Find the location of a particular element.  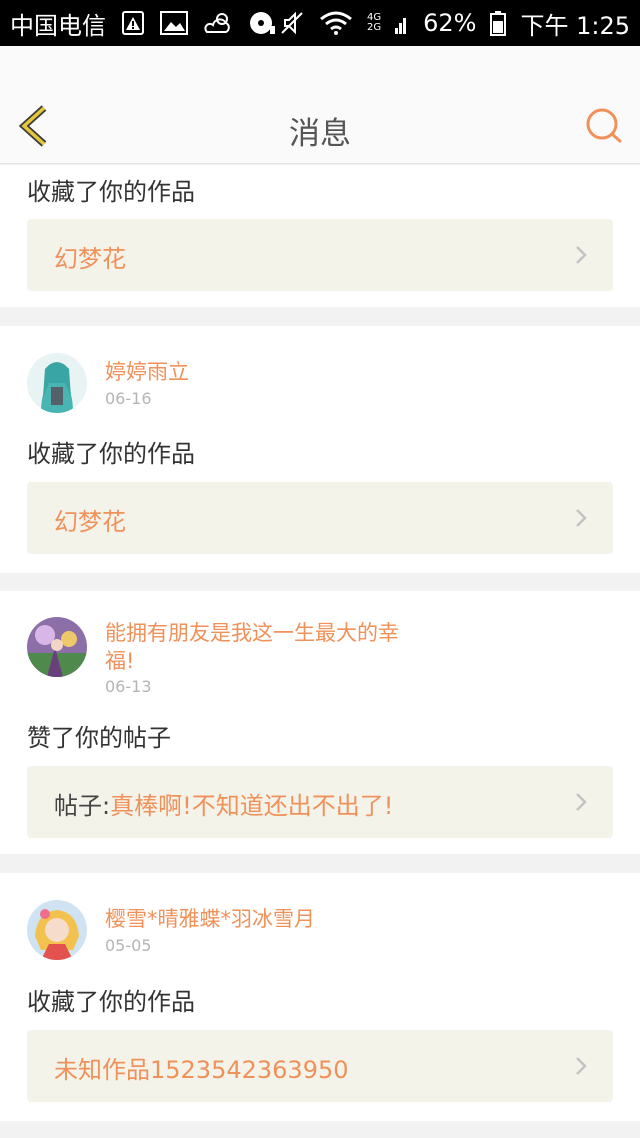

media-icon is located at coordinates (262, 23).